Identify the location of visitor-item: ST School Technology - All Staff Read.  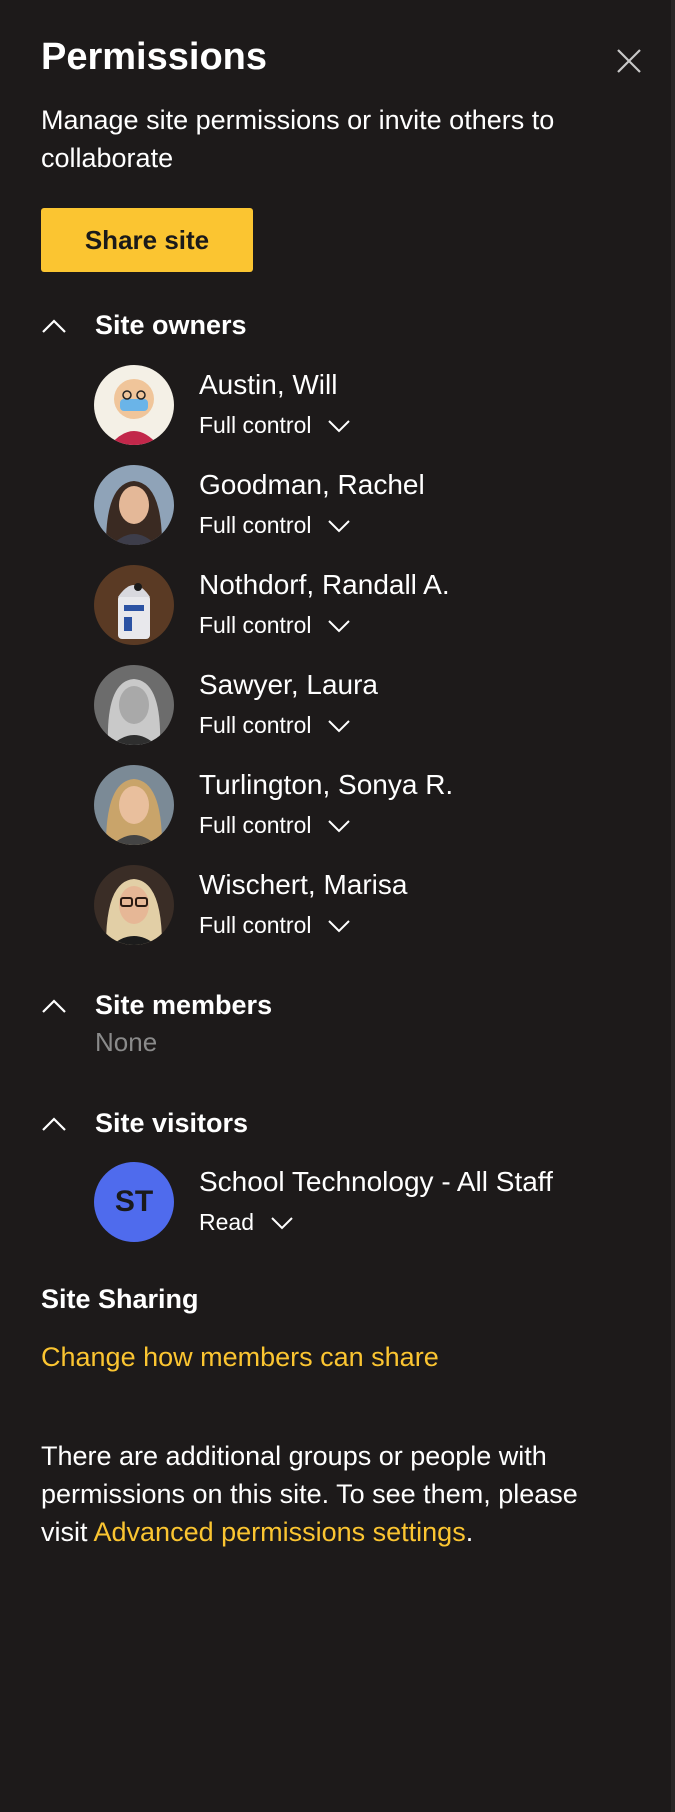
(354, 1203).